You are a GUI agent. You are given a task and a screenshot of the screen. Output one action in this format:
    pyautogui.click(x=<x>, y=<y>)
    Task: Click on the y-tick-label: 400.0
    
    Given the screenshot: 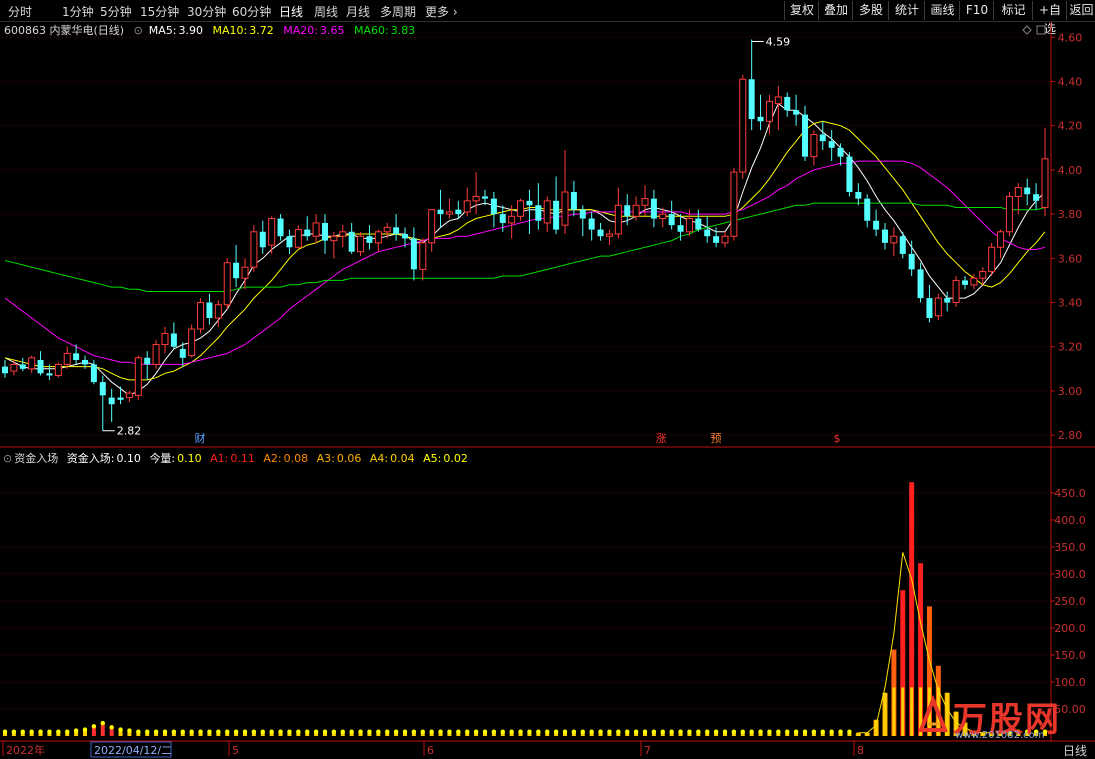 What is the action you would take?
    pyautogui.click(x=1070, y=520)
    